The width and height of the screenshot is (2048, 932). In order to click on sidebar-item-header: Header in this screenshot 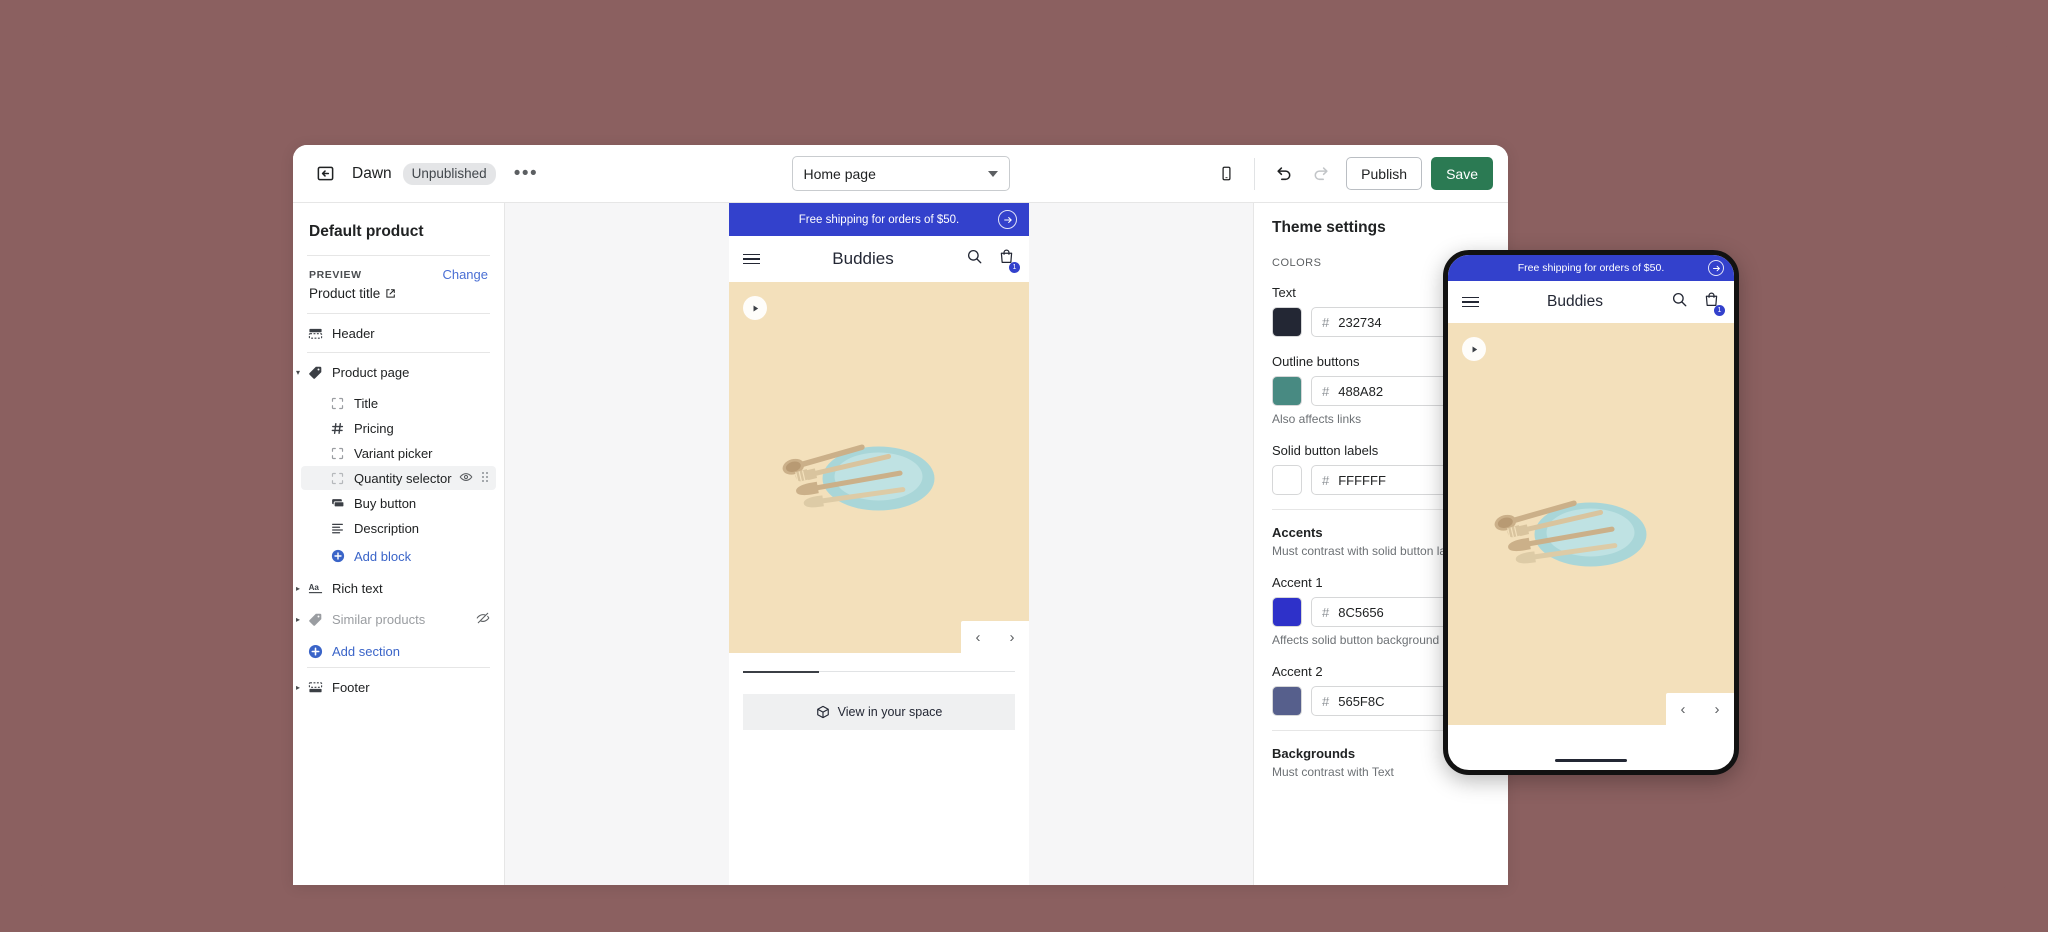, I will do `click(398, 333)`.